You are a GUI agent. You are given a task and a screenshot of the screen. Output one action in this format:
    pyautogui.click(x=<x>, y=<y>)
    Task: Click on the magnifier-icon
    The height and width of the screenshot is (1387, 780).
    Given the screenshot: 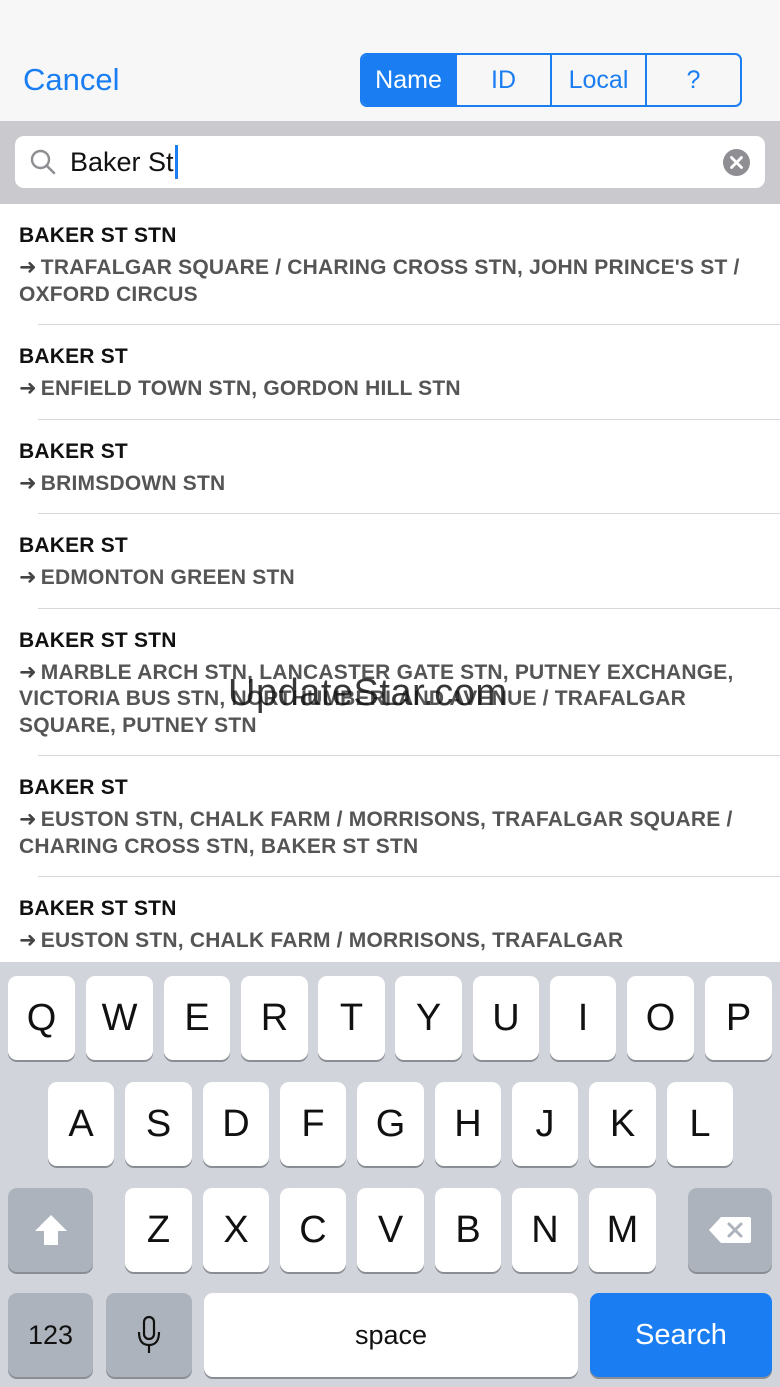 What is the action you would take?
    pyautogui.click(x=43, y=162)
    